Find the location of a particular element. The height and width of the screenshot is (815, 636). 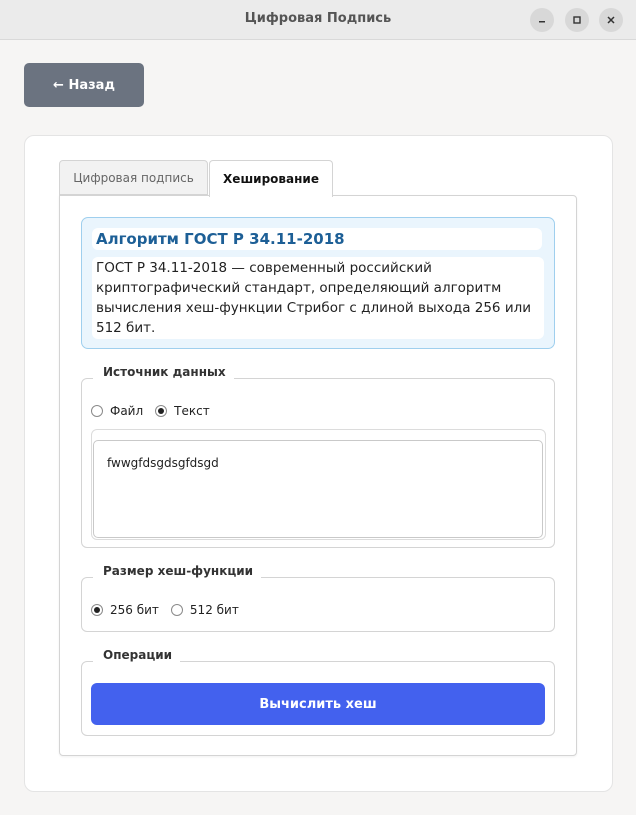

back-button: ← Назад is located at coordinates (84, 85).